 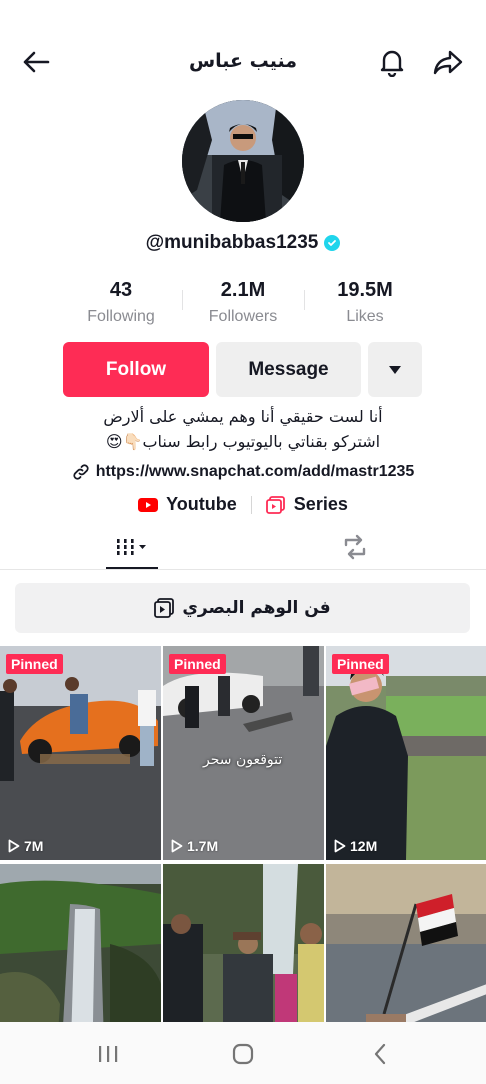 I want to click on bio-line-1: أنا لست حقيقي أنا وهم يمشي على ألارض, so click(x=243, y=416).